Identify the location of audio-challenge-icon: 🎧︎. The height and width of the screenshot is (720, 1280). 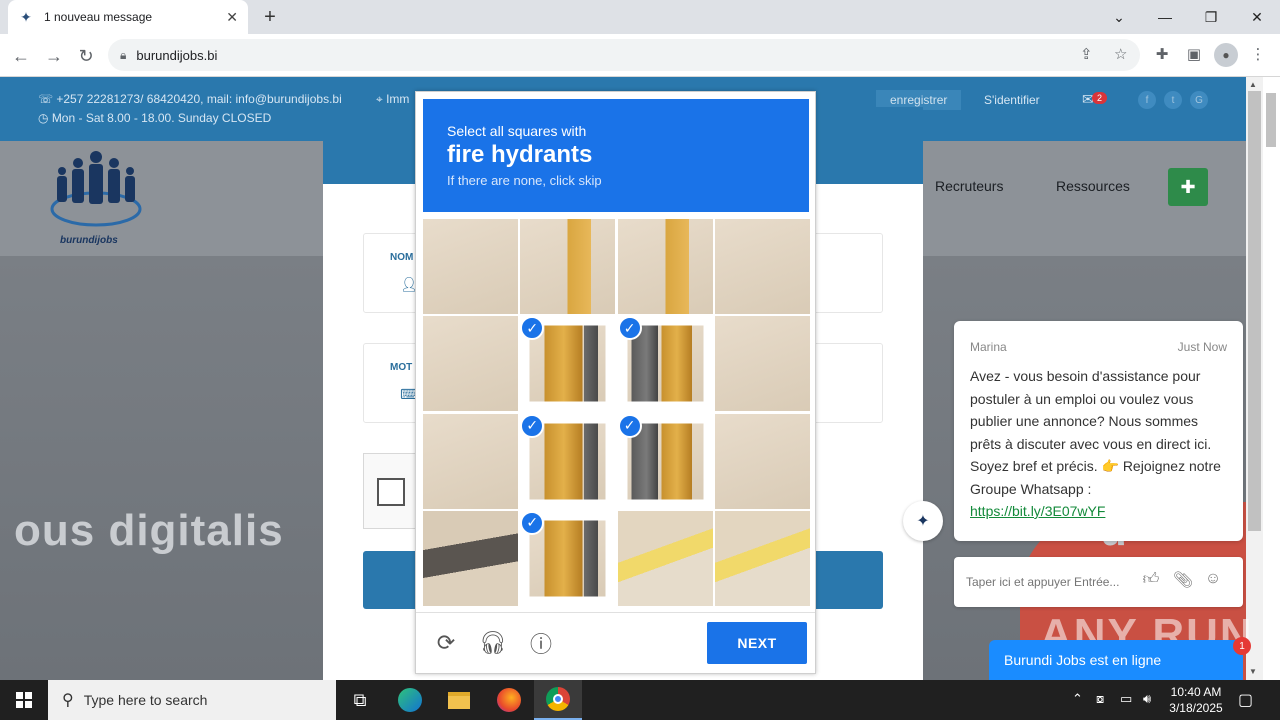
(493, 643).